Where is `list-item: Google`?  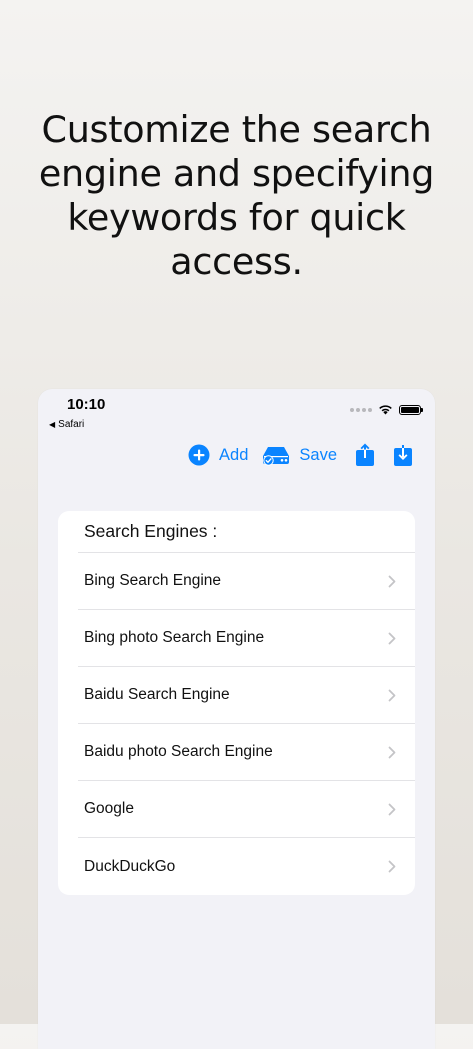 list-item: Google is located at coordinates (246, 809).